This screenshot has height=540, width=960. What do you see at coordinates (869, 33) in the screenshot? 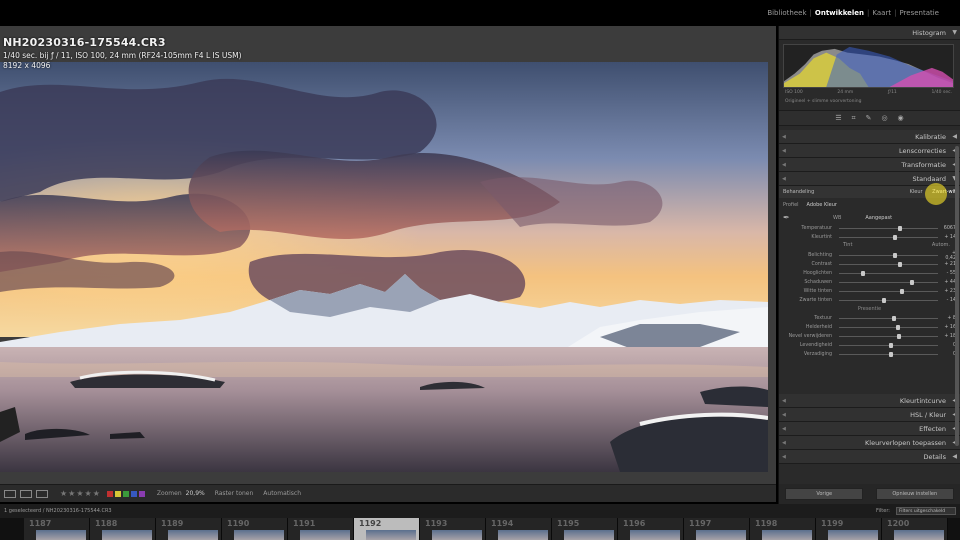
I see `histogram-header: Histogram ▼` at bounding box center [869, 33].